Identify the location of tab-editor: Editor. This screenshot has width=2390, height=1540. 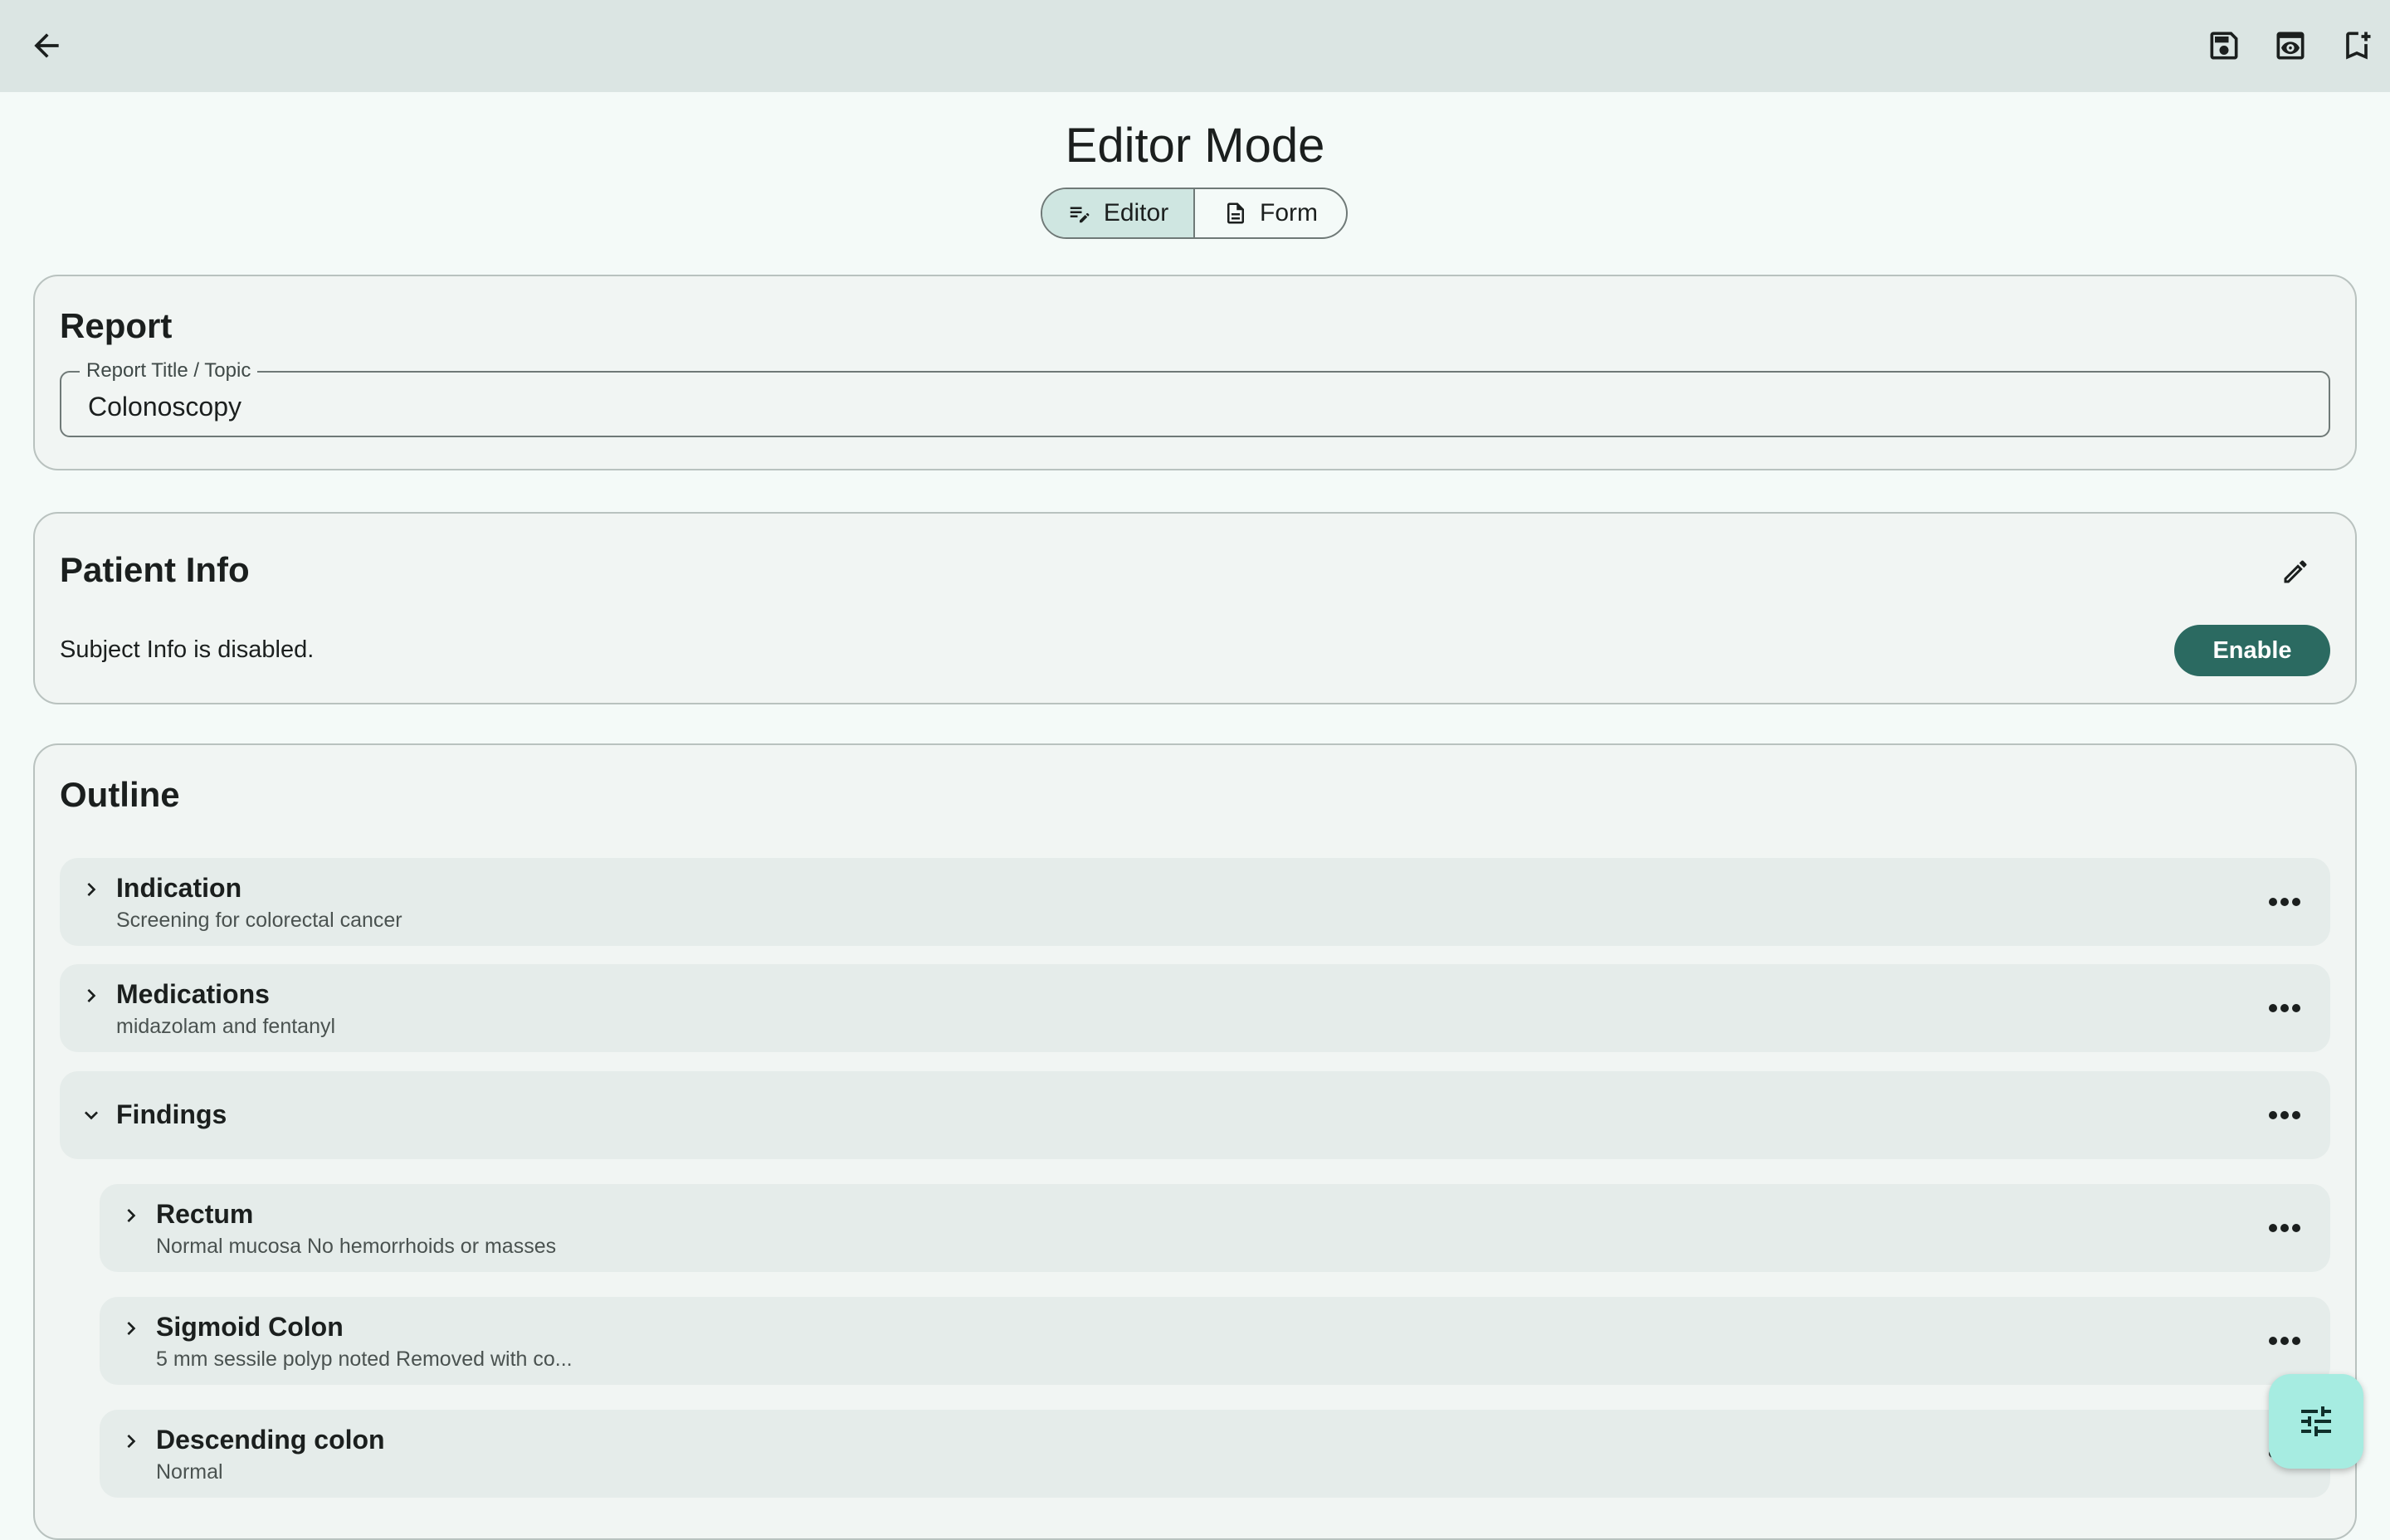
(1118, 213).